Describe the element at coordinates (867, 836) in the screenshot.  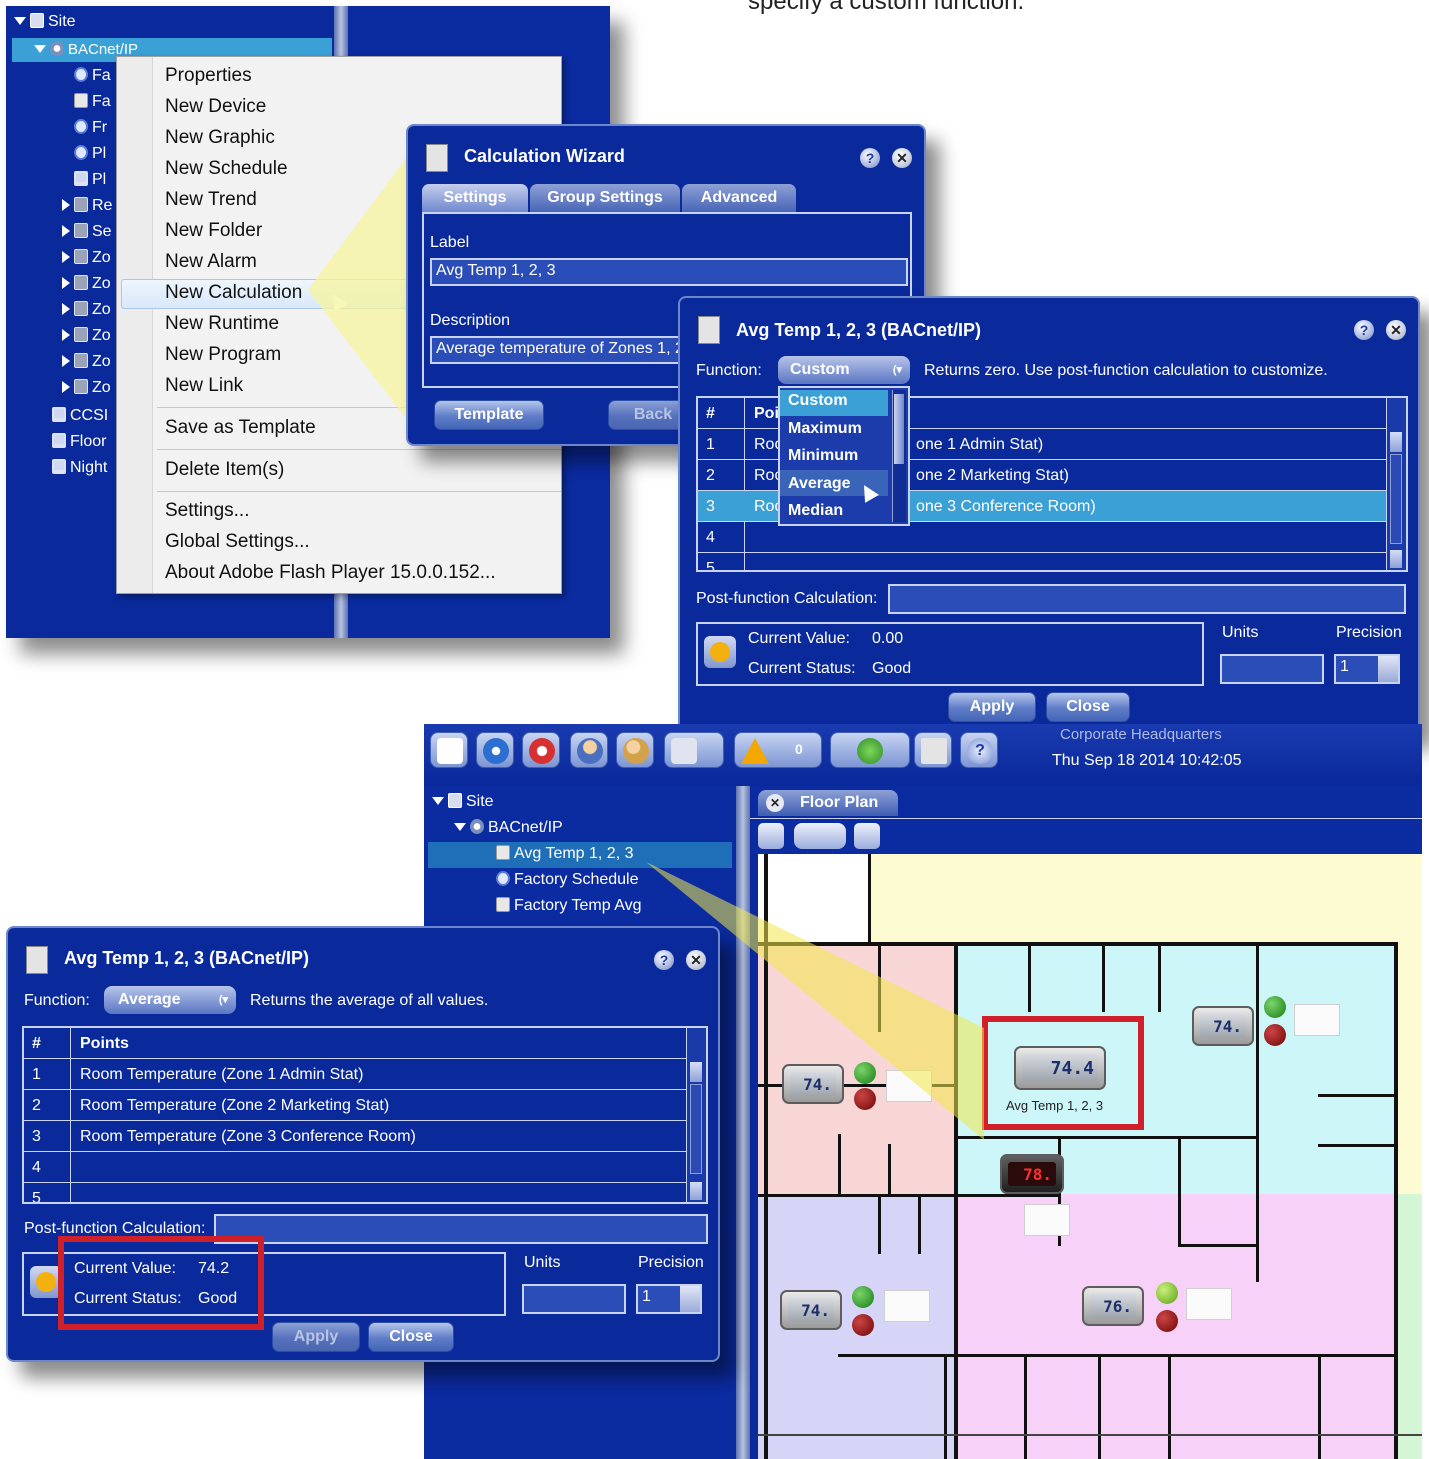
I see `trend-icon` at that location.